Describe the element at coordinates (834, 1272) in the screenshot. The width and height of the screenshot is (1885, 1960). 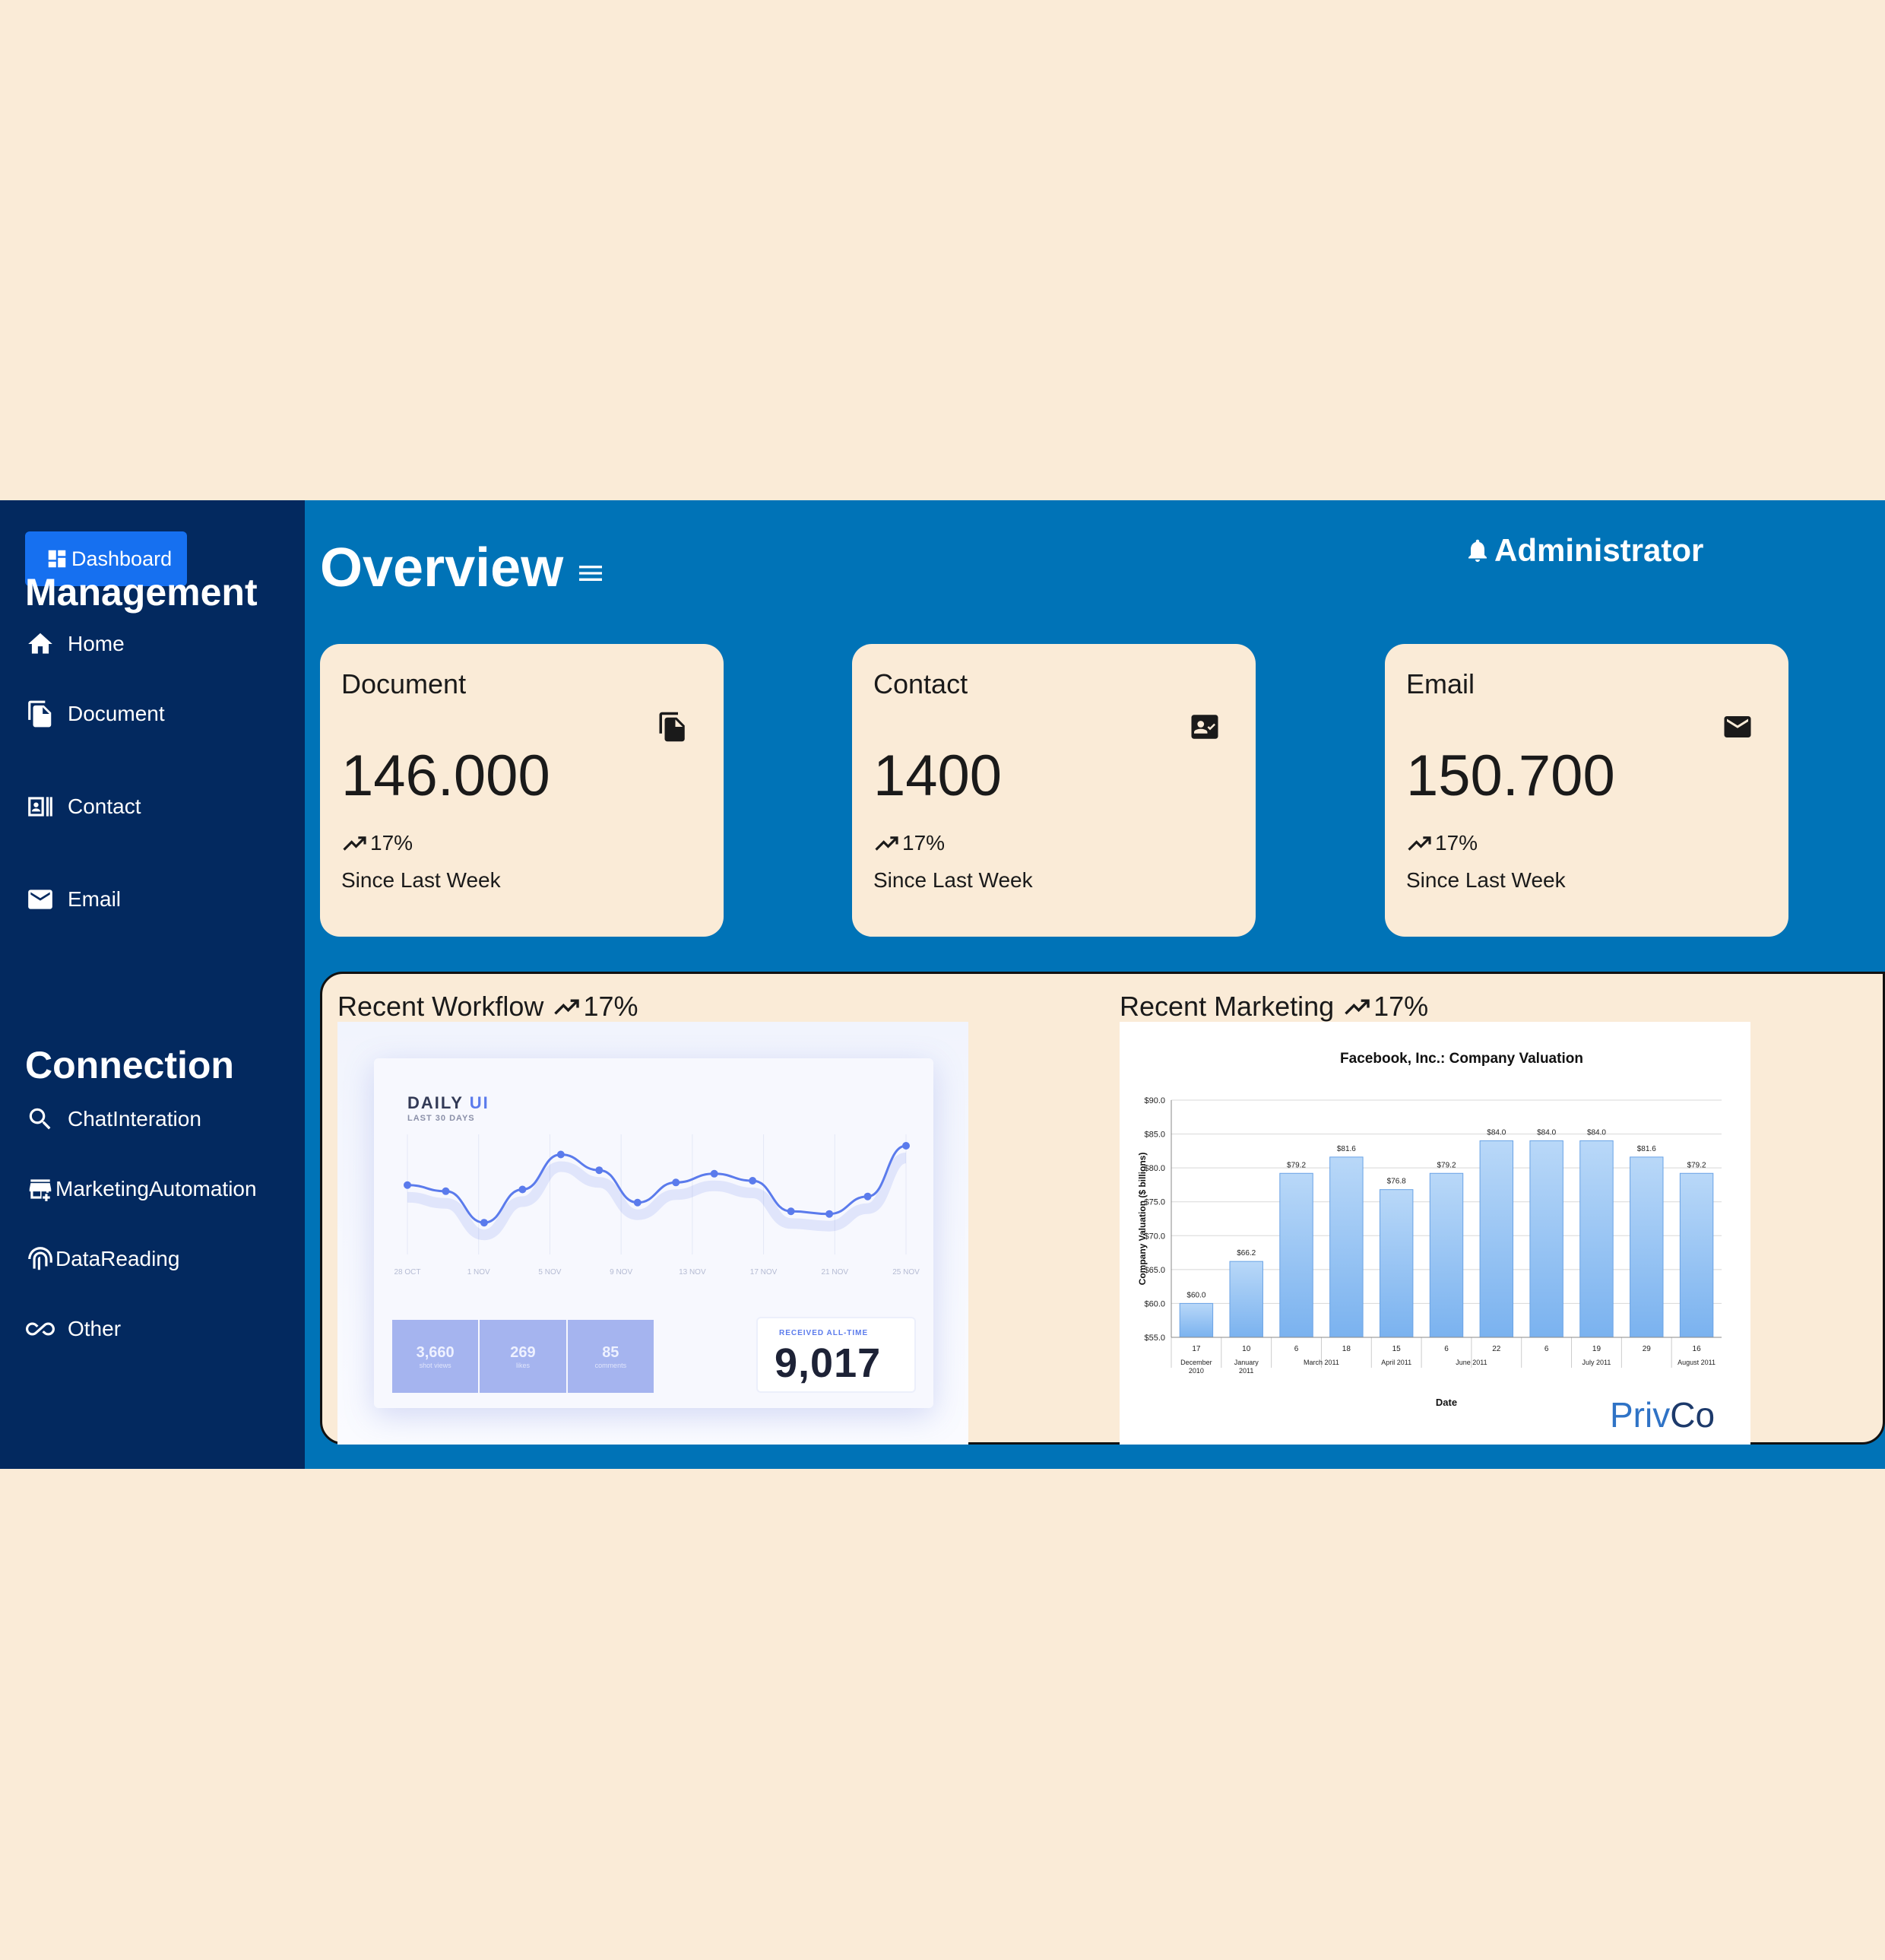
I see `x-tick-label: 21 NOV` at that location.